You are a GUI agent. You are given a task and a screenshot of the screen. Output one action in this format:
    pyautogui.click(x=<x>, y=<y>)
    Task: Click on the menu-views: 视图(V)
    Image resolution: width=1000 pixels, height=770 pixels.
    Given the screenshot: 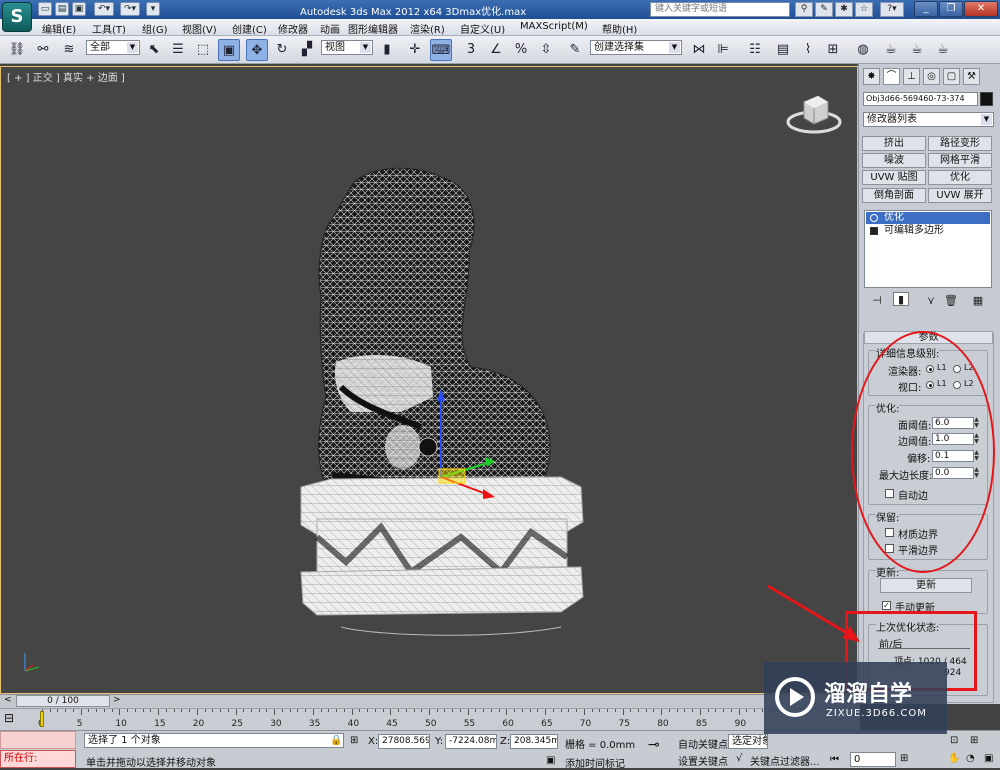 What is the action you would take?
    pyautogui.click(x=199, y=28)
    